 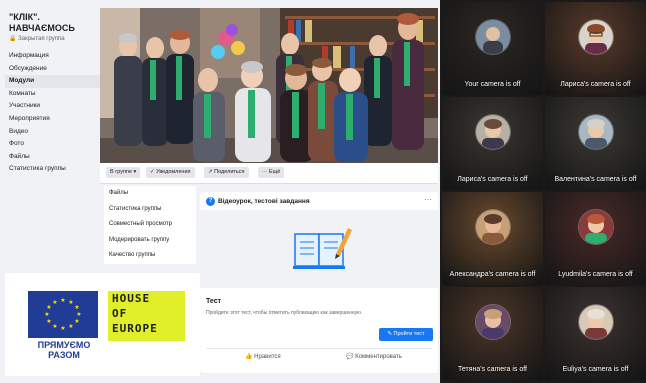 I want to click on sidebar-item-modules: Модули, so click(x=52, y=81).